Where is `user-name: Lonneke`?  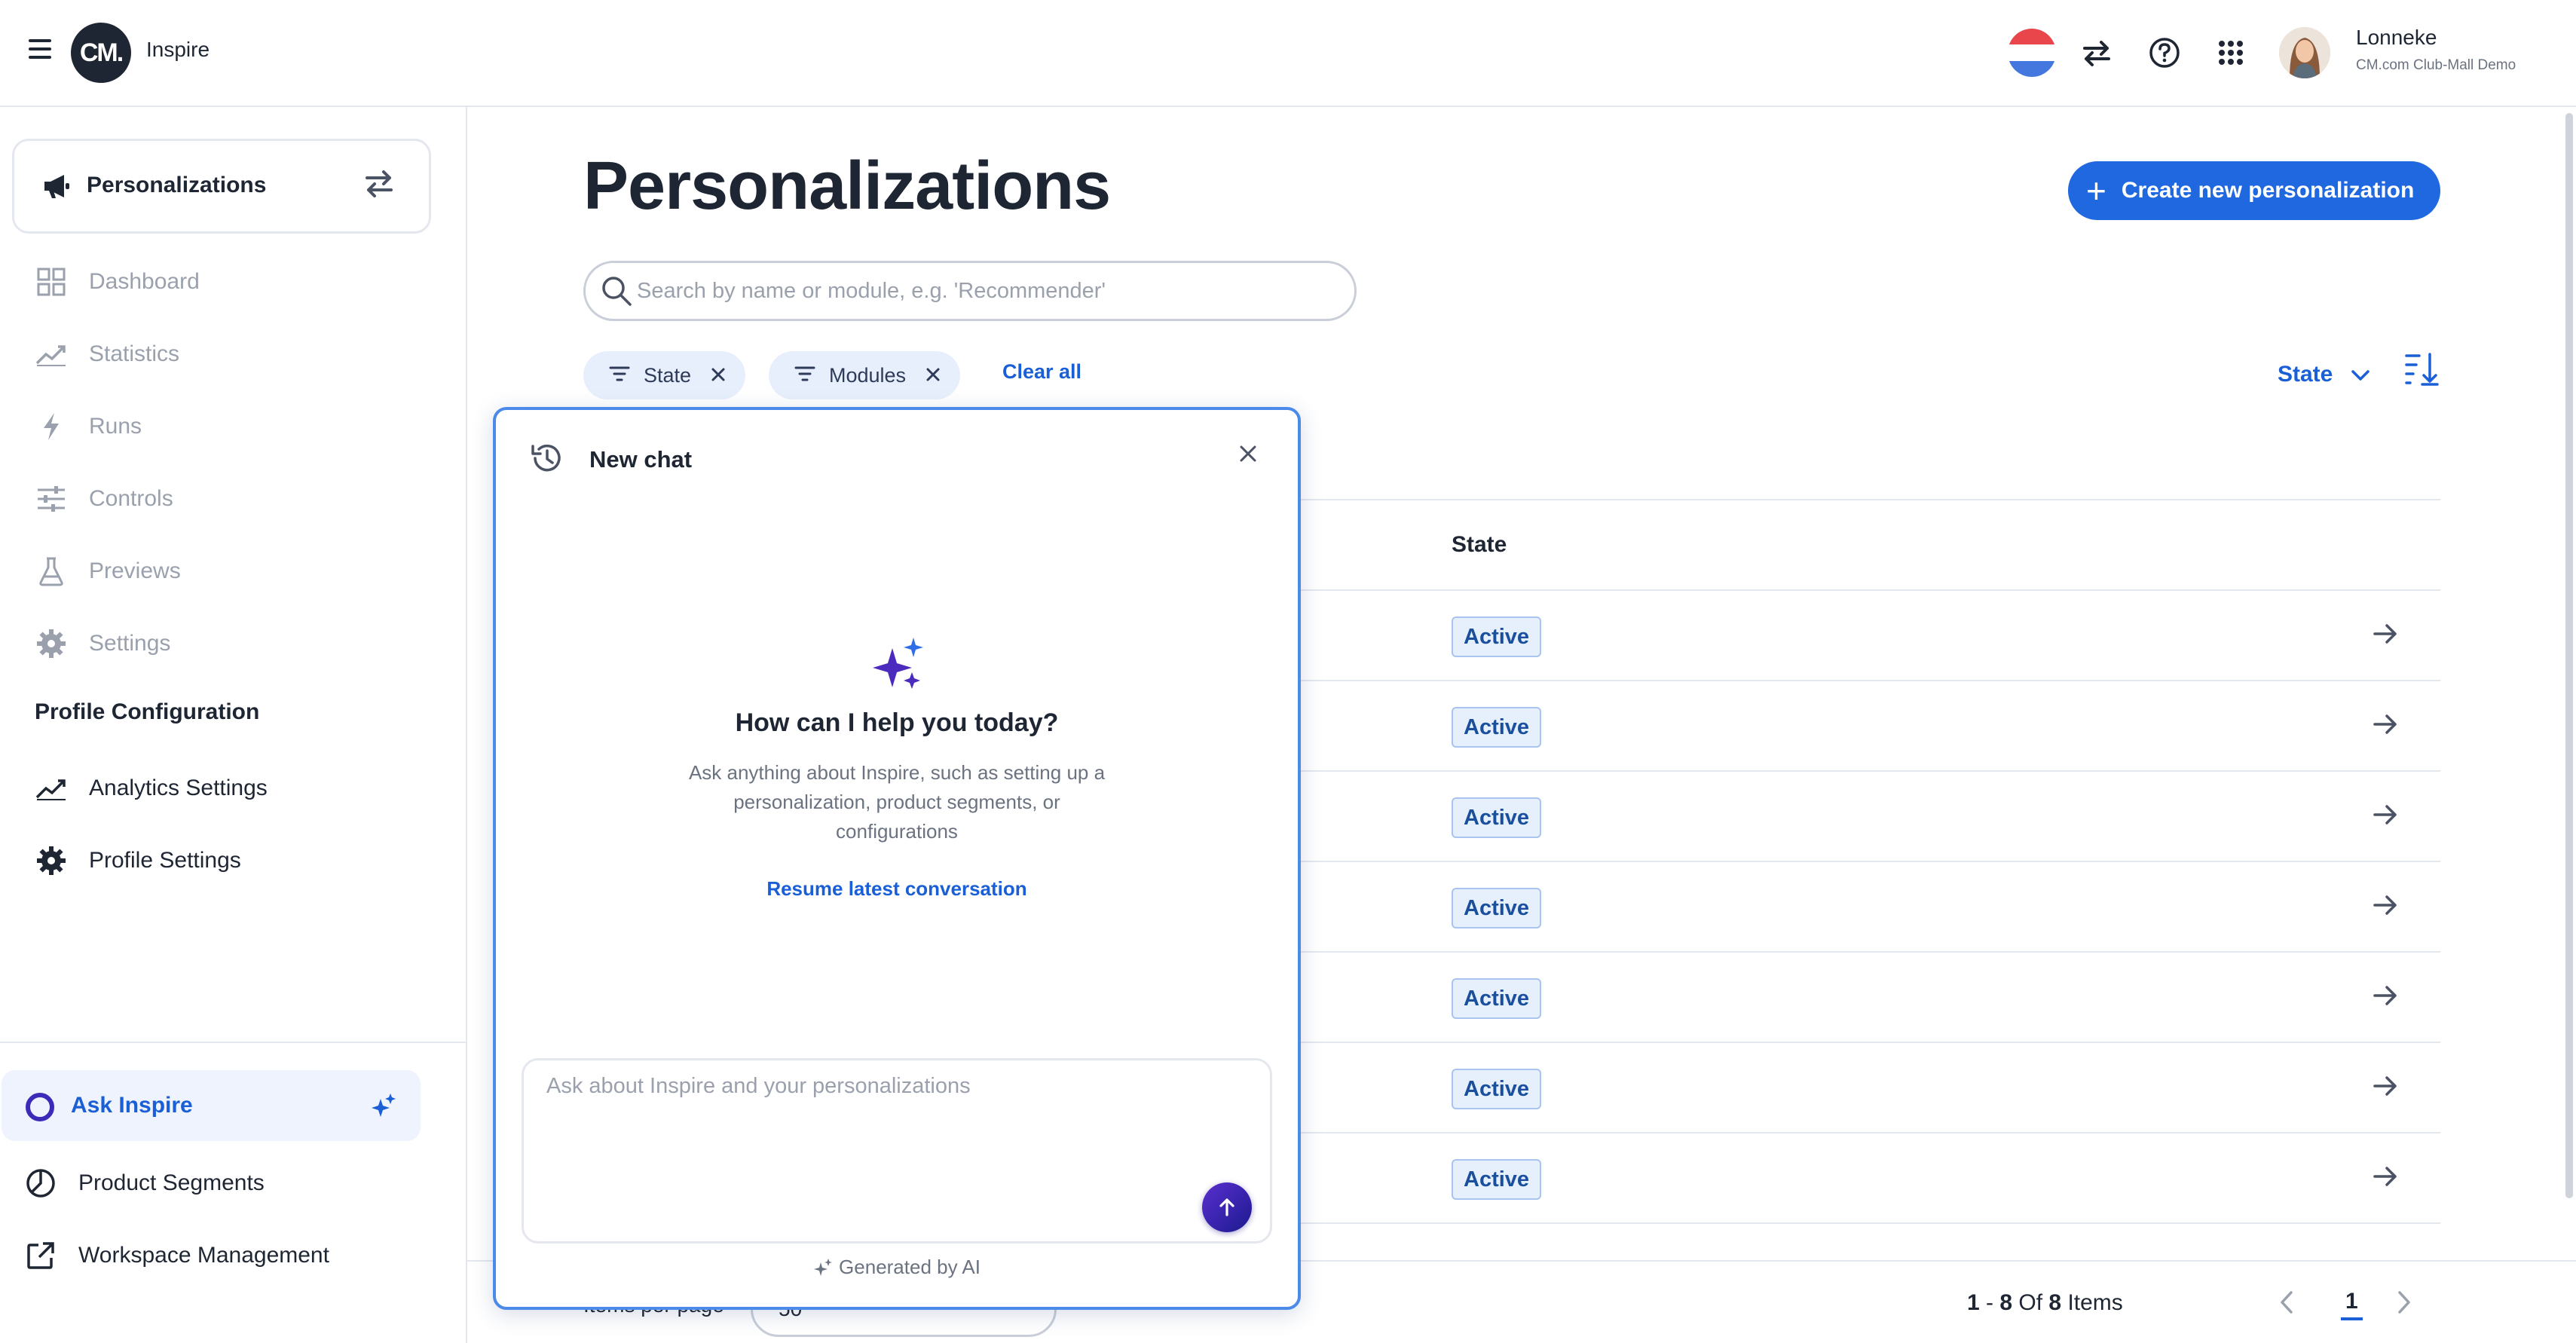
user-name: Lonneke is located at coordinates (2397, 38).